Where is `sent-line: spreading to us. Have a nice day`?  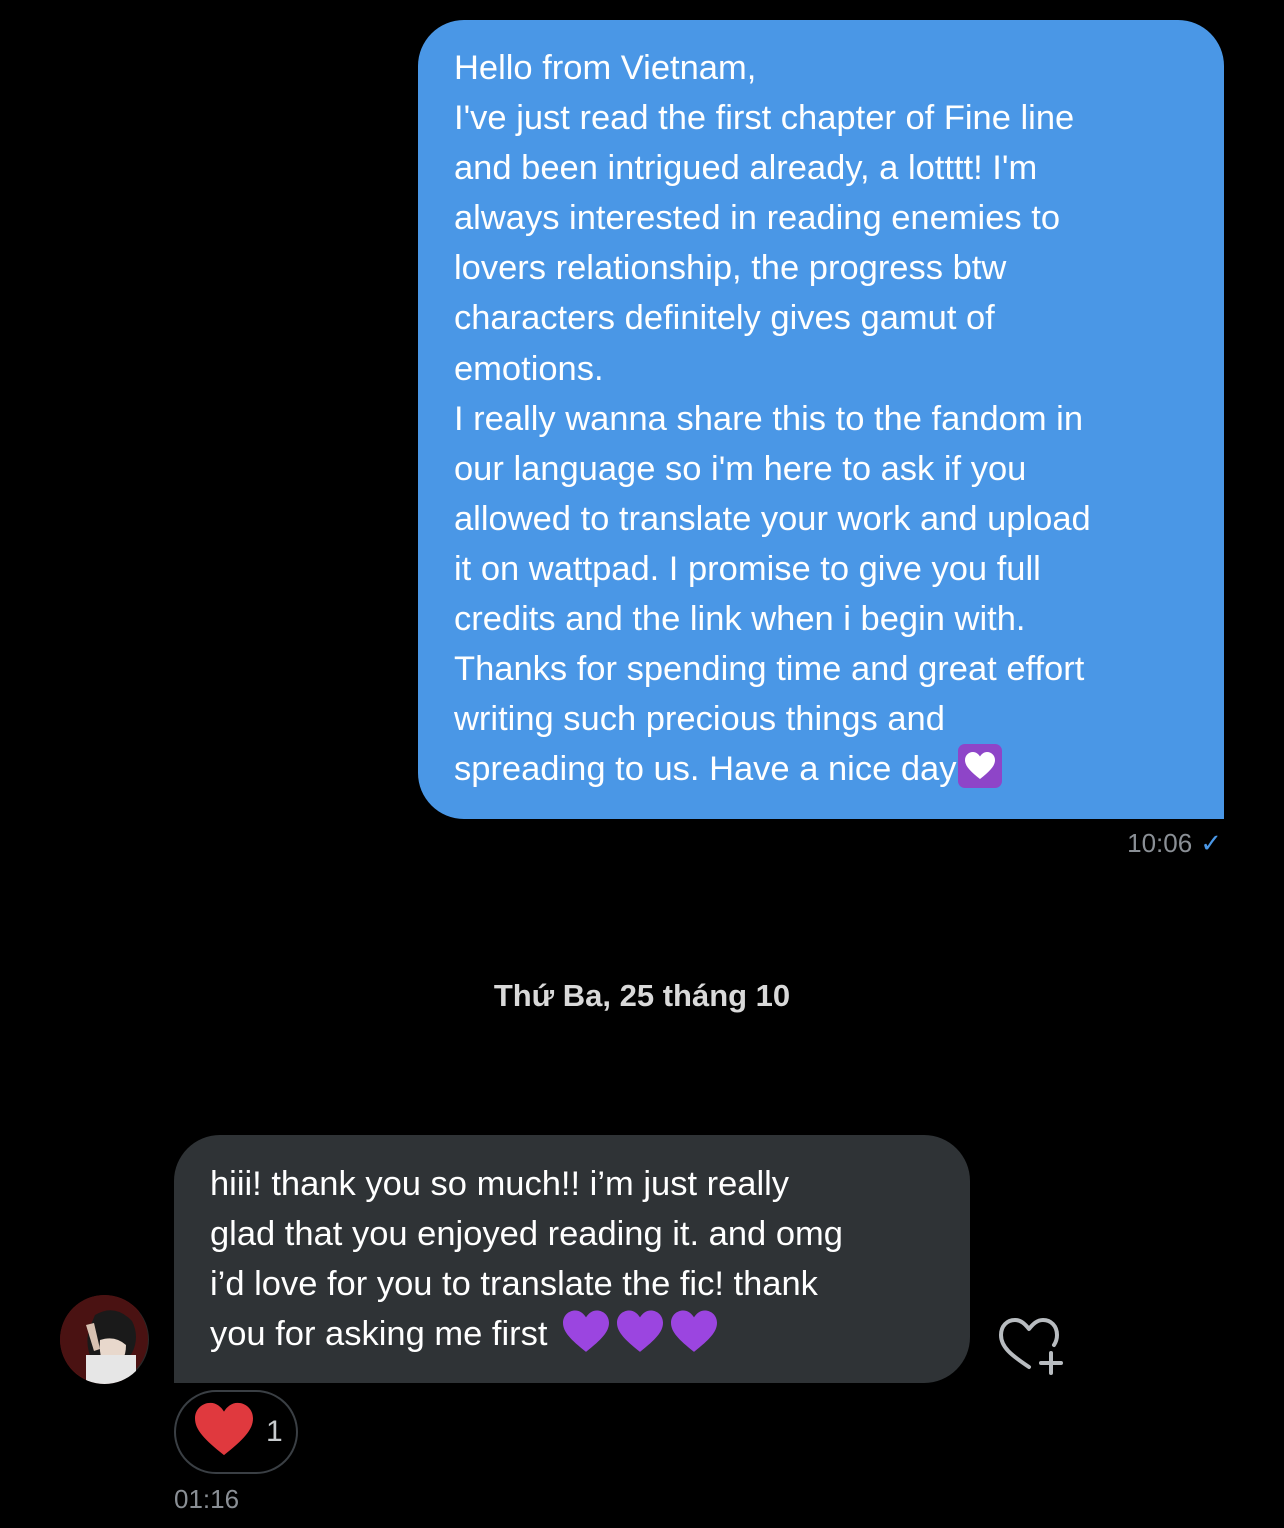
sent-line: spreading to us. Have a nice day is located at coordinates (705, 769).